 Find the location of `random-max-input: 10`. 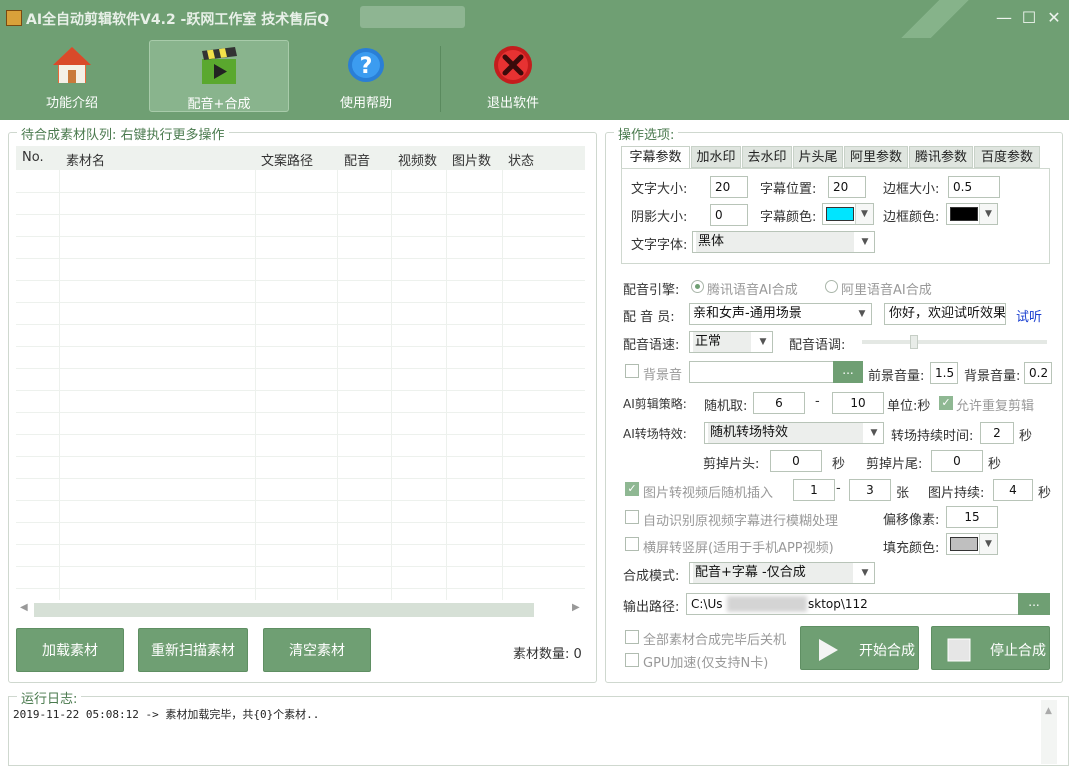

random-max-input: 10 is located at coordinates (858, 403).